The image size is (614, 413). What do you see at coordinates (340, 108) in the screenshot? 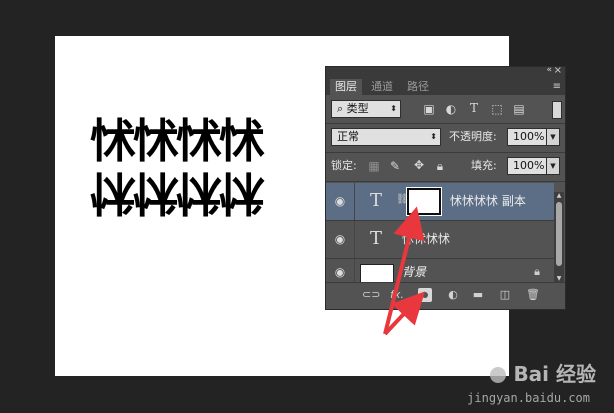
I see `search-icon: ⌕` at bounding box center [340, 108].